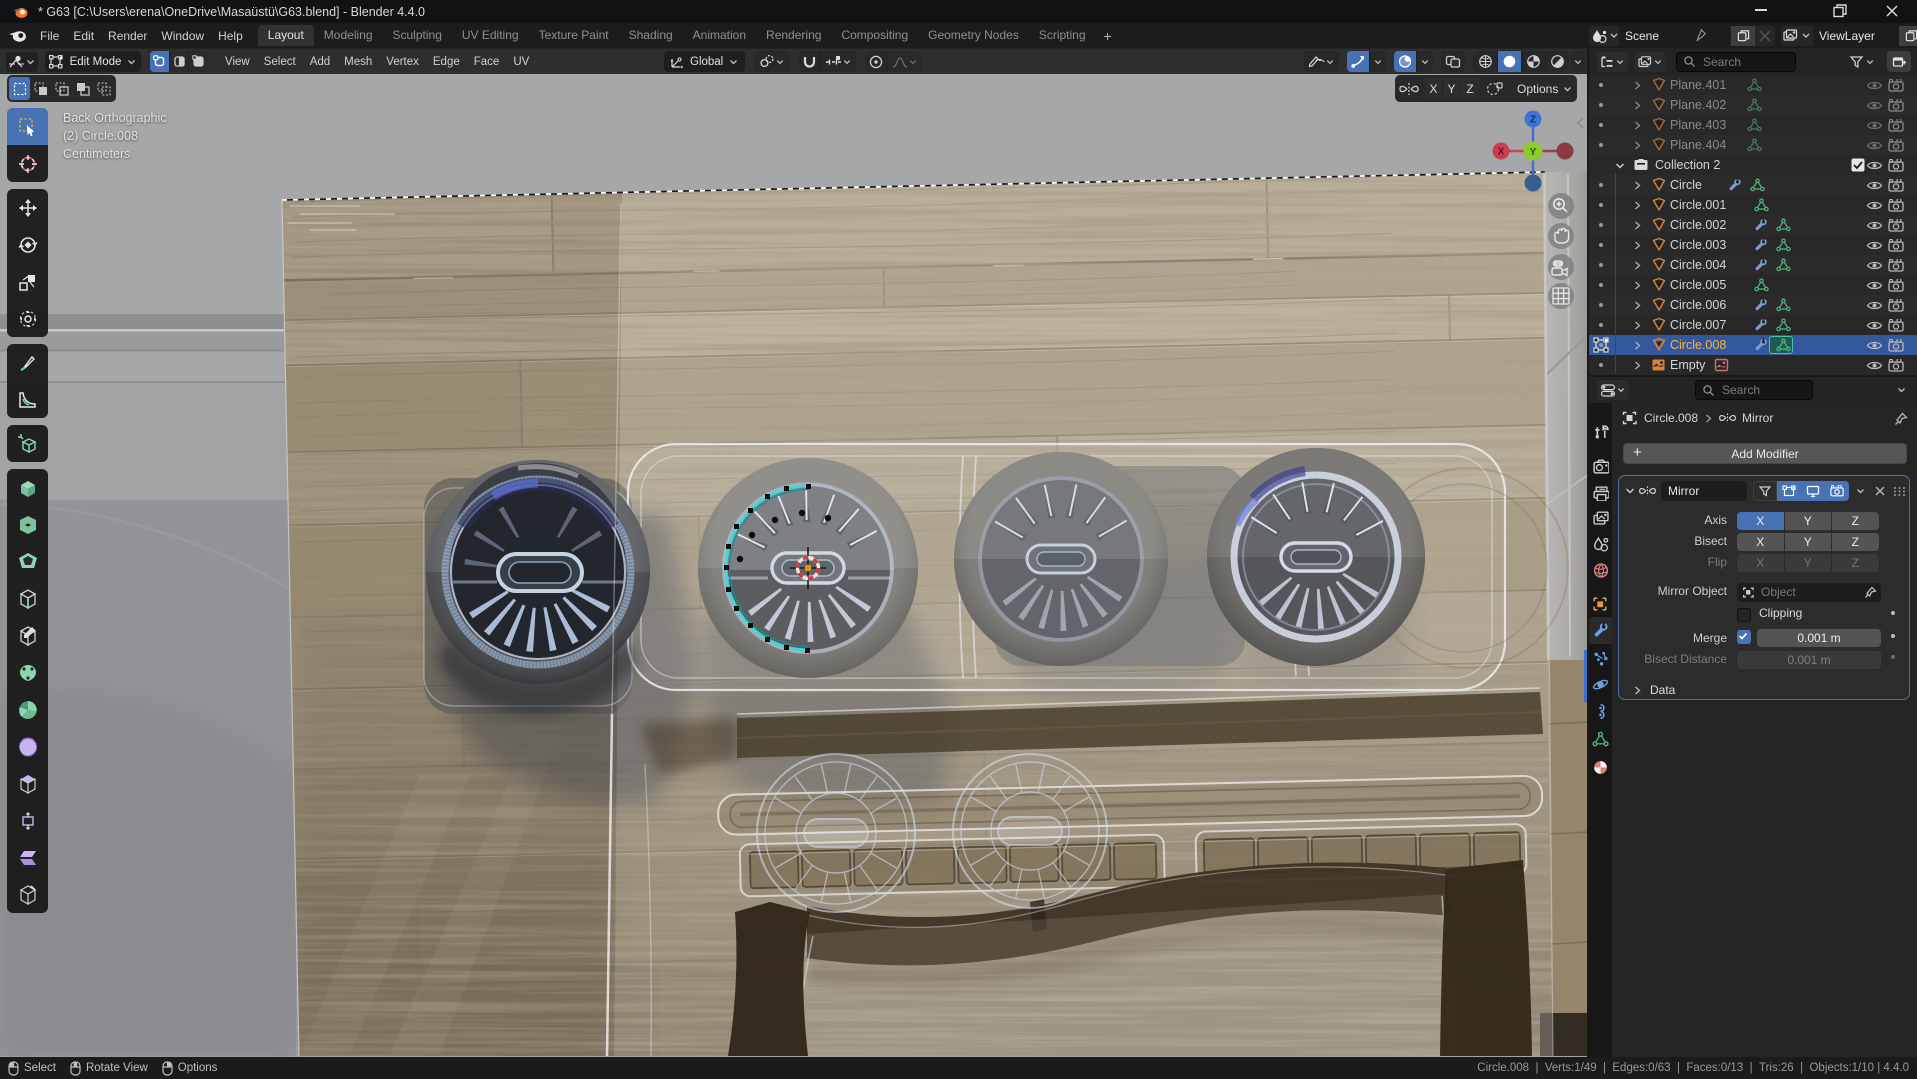 Image resolution: width=1917 pixels, height=1079 pixels. What do you see at coordinates (1533, 120) in the screenshot?
I see `svg-text: Z` at bounding box center [1533, 120].